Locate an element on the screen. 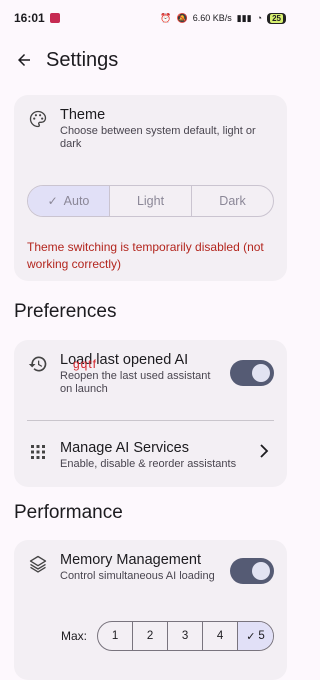 The image size is (320, 680). status-icons: ⏰ 🔕 6.60 KB/s ▮▮▮ ◔ 25 is located at coordinates (223, 18).